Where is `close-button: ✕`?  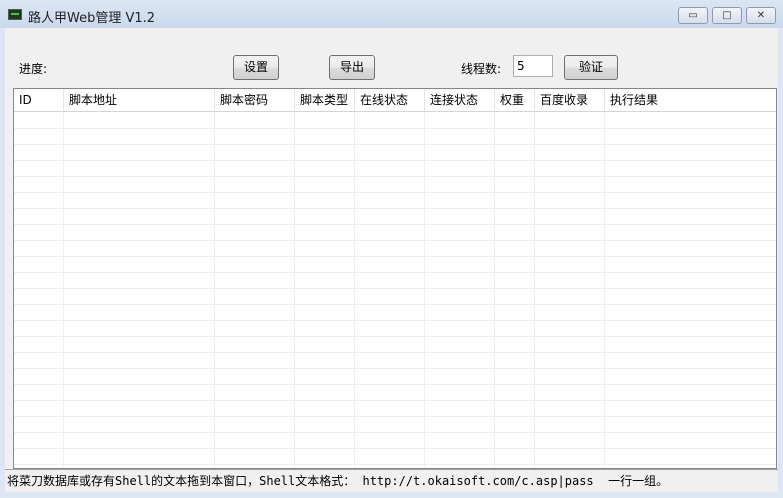
close-button: ✕ is located at coordinates (761, 15).